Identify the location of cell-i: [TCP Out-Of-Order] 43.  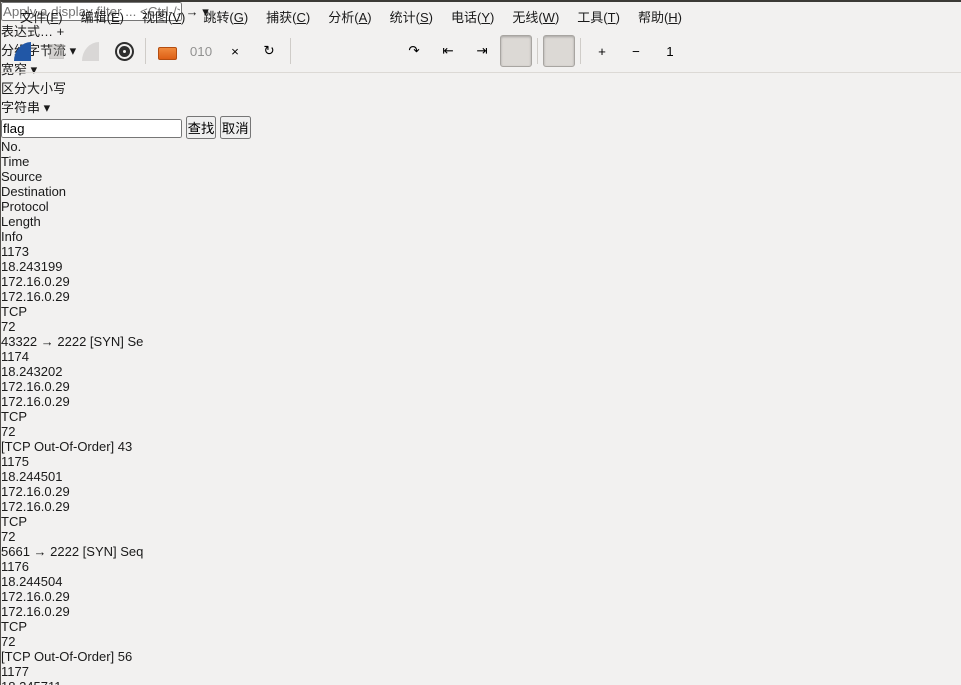
(67, 446).